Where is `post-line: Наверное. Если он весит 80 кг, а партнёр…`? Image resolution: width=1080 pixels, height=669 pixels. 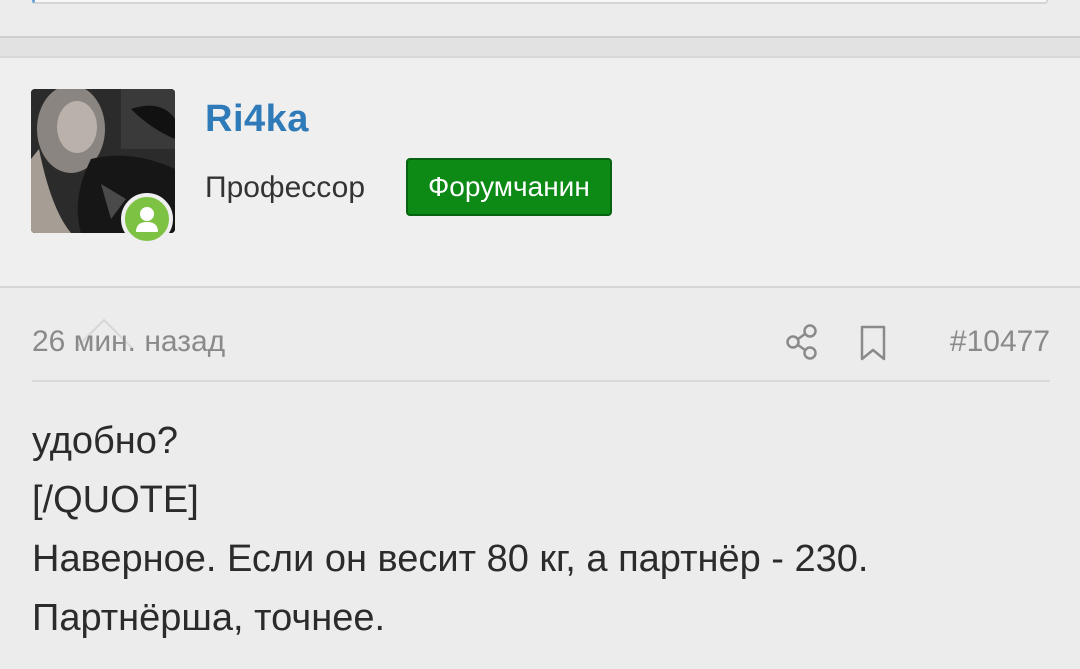 post-line: Наверное. Если он весит 80 кг, а партнёр… is located at coordinates (450, 559).